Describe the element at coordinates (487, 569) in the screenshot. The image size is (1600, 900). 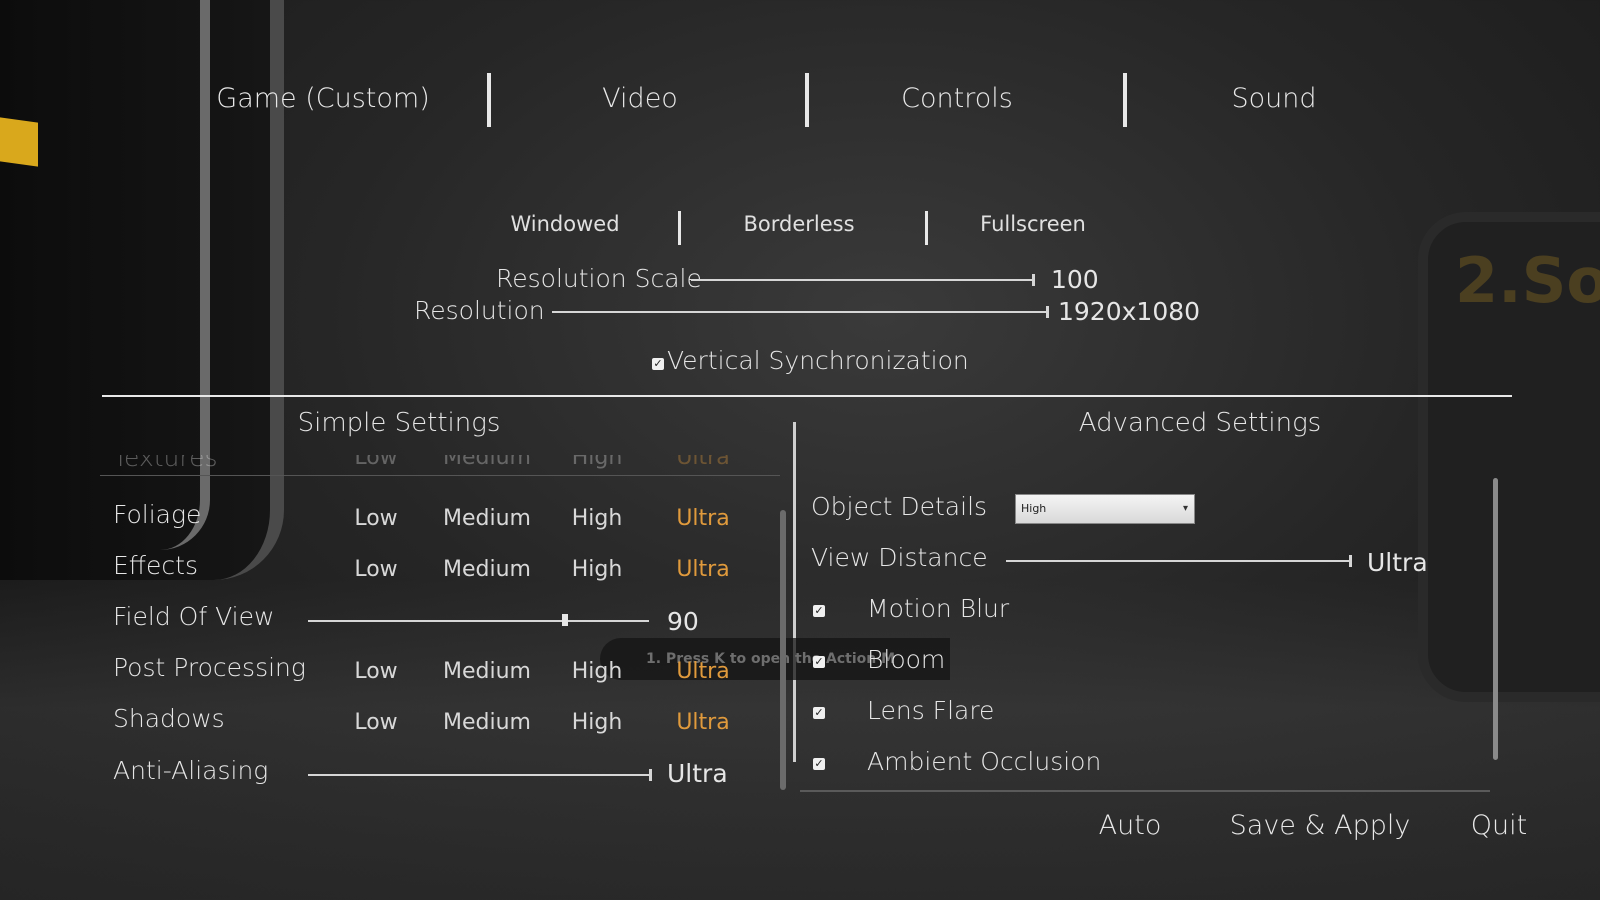
I see `effects-medium: Medium` at that location.